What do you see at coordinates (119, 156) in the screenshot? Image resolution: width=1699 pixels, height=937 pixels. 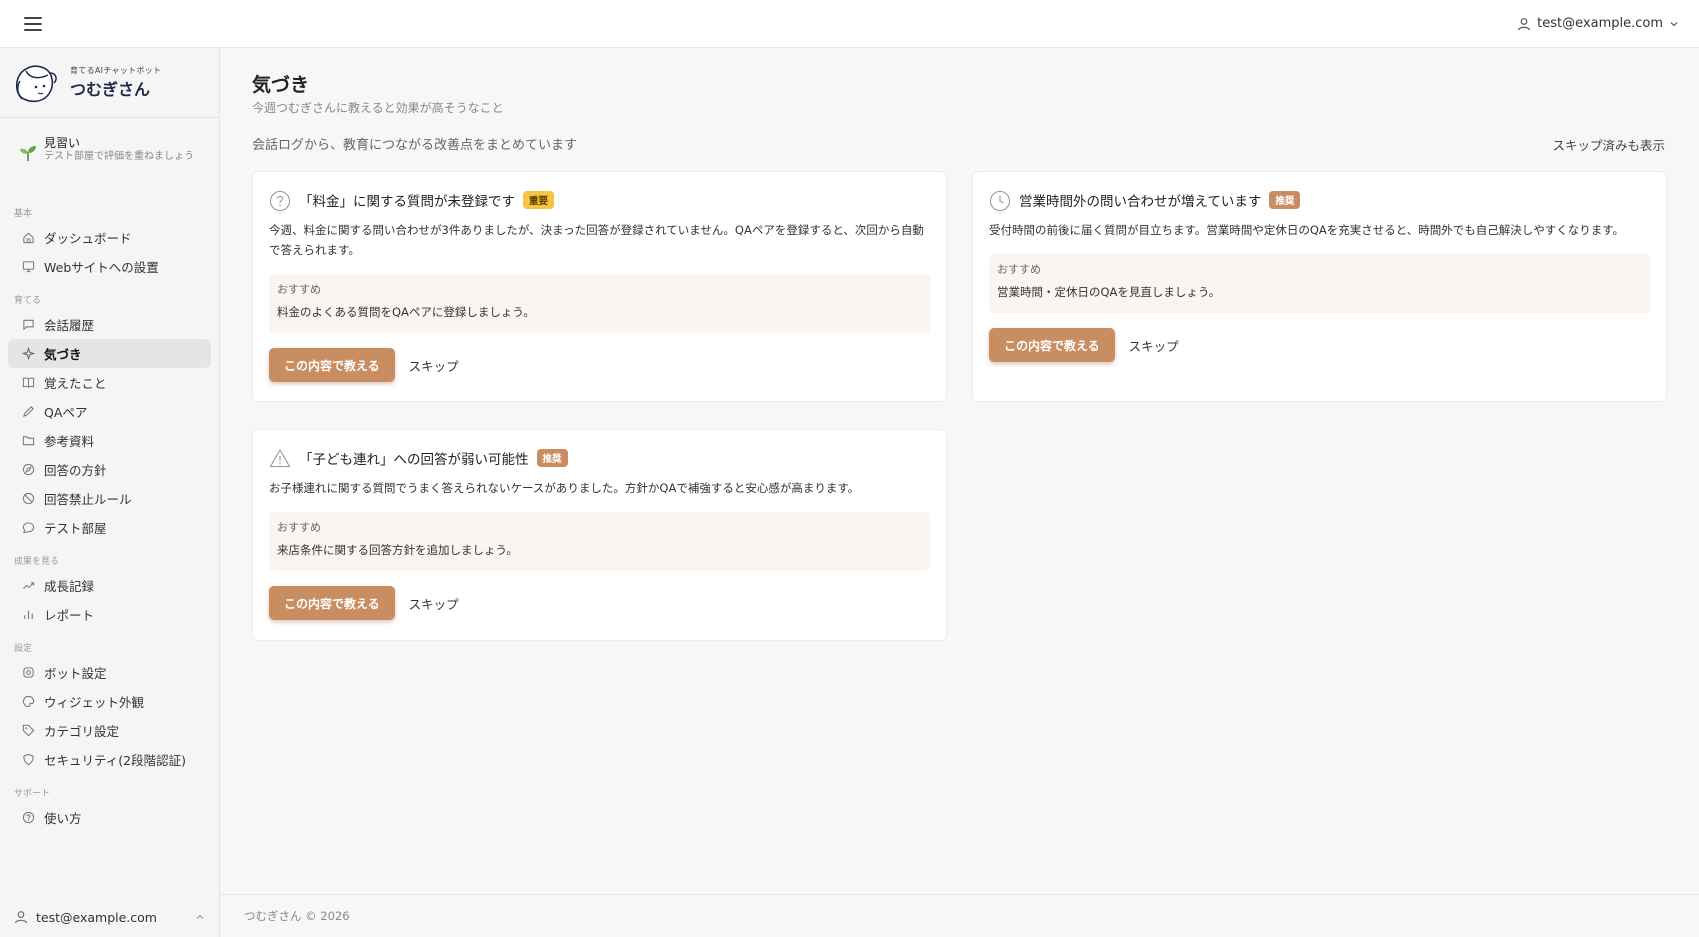 I see `level-hint: テスト部屋で評価を重ねましょう` at bounding box center [119, 156].